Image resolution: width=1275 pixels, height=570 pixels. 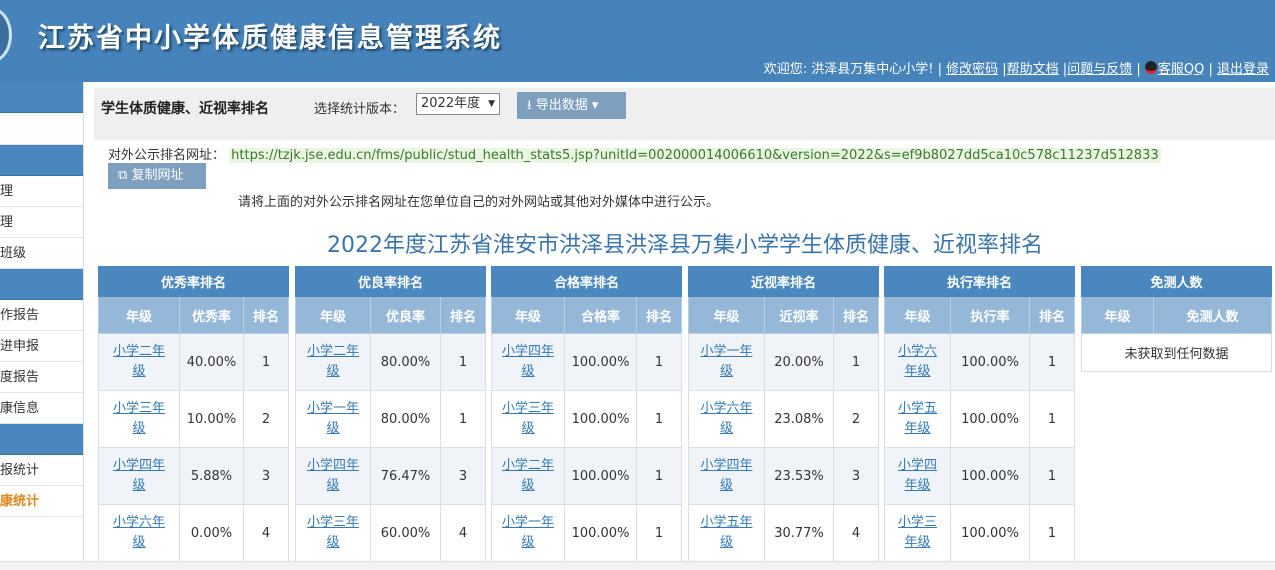 I want to click on sidebar-item-active: 康统计, so click(x=41, y=501).